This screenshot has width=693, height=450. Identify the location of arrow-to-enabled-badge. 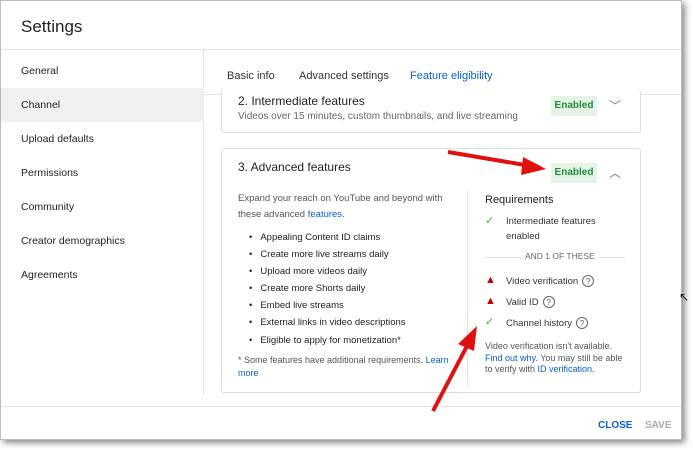
(496, 162).